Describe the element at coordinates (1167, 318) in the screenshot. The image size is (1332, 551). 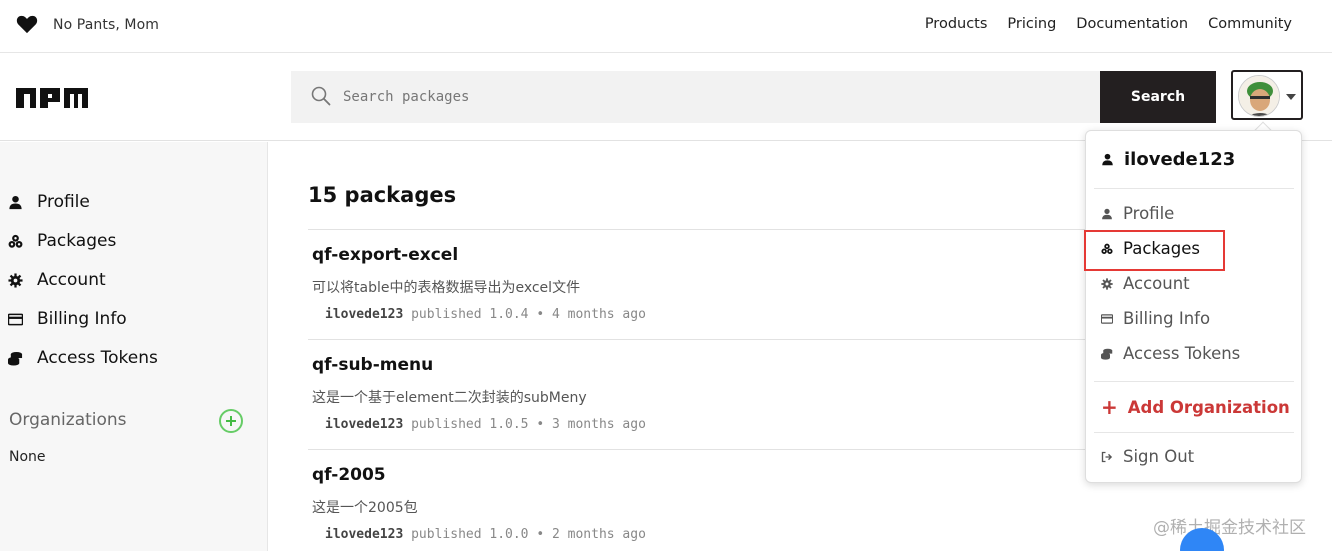
I see `dropdown-item-label: Billing Info` at that location.